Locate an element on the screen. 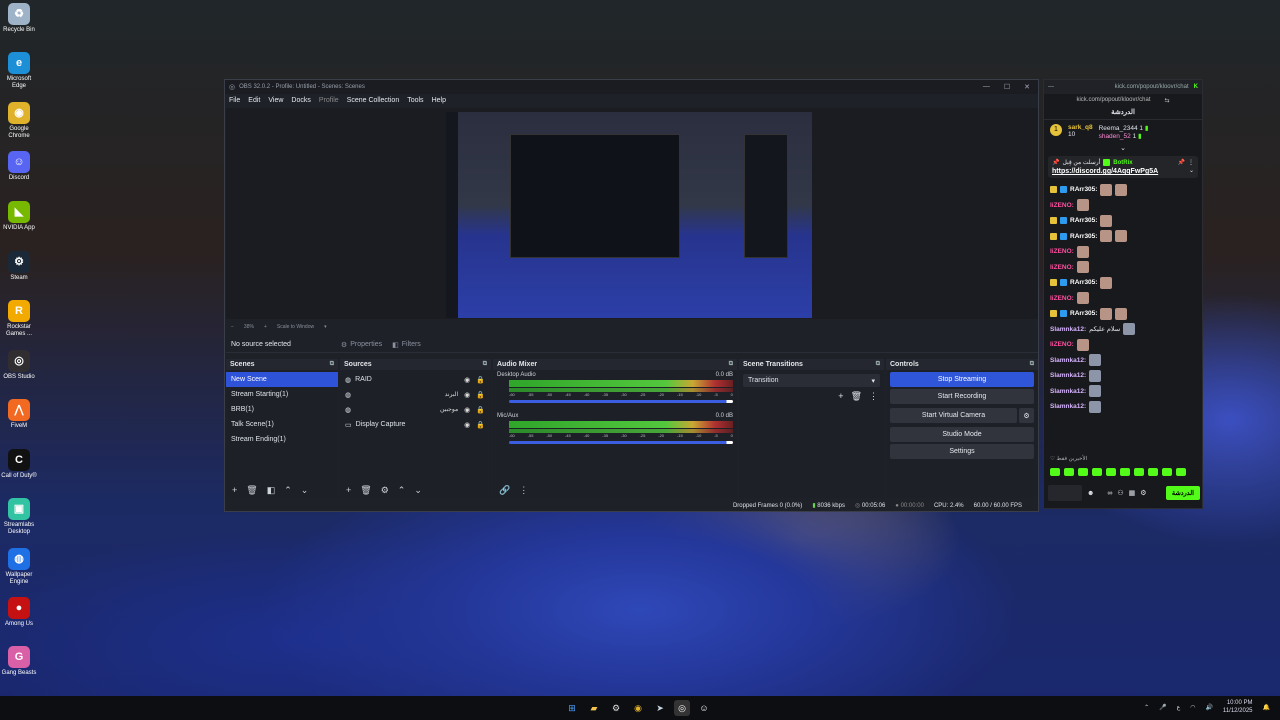 Image resolution: width=1280 pixels, height=720 pixels. translate-icon: ⇆ is located at coordinates (1167, 100).